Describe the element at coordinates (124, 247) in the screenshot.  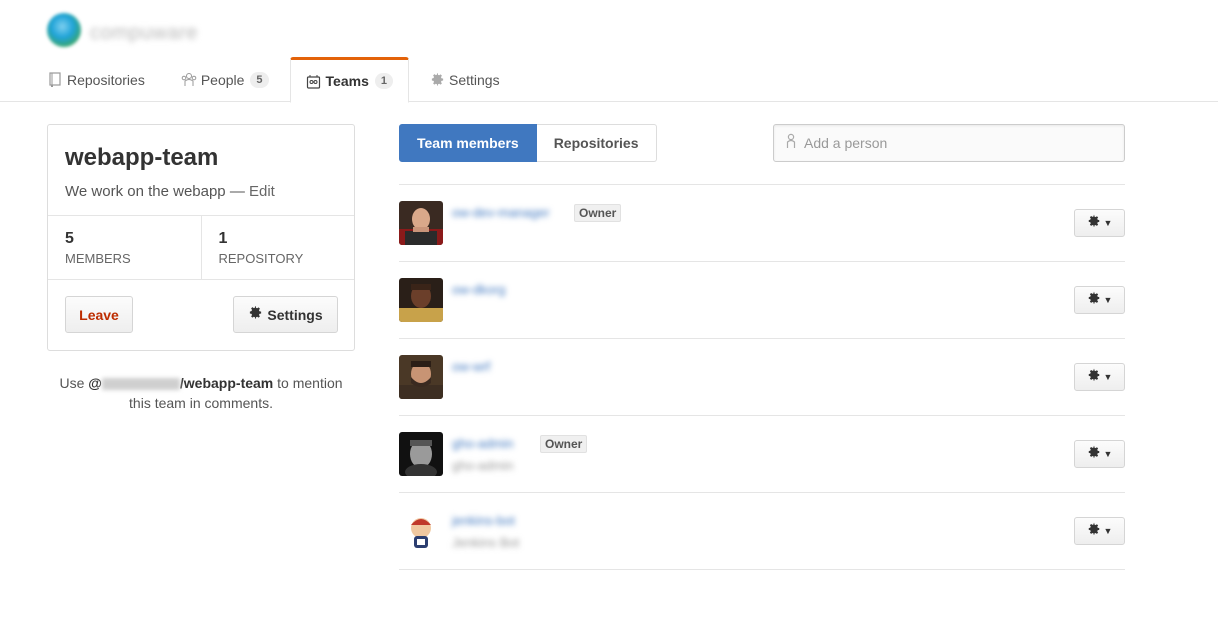
I see `members-stat: 5 MEMBERS` at that location.